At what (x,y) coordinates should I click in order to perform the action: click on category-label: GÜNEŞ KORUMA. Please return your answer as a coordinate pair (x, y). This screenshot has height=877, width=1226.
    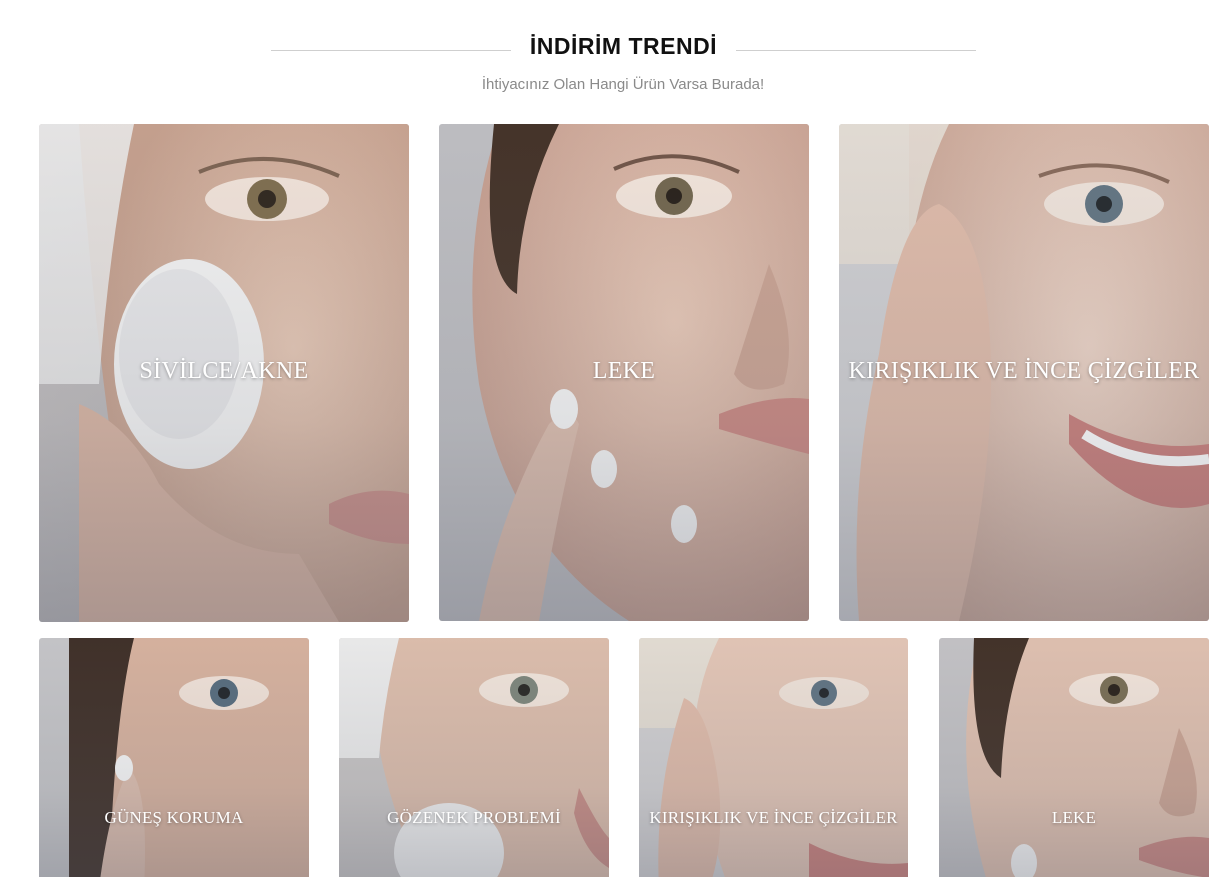
    Looking at the image, I should click on (174, 817).